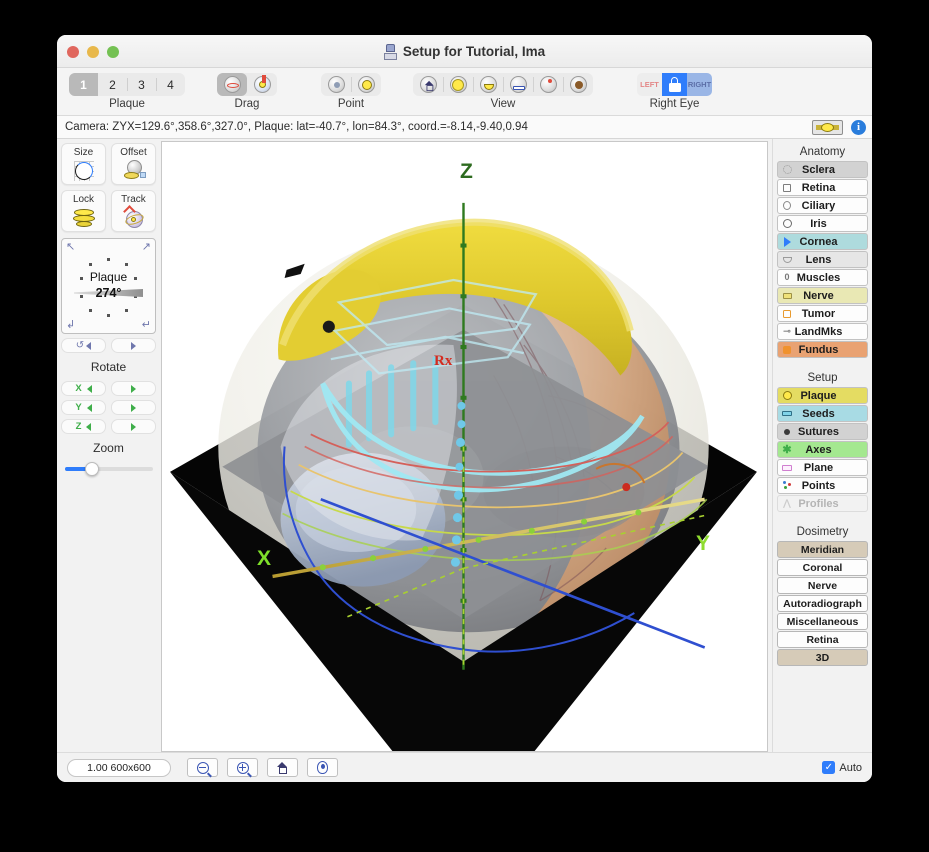  Describe the element at coordinates (262, 84) in the screenshot. I see `drag-plaque-icon` at that location.